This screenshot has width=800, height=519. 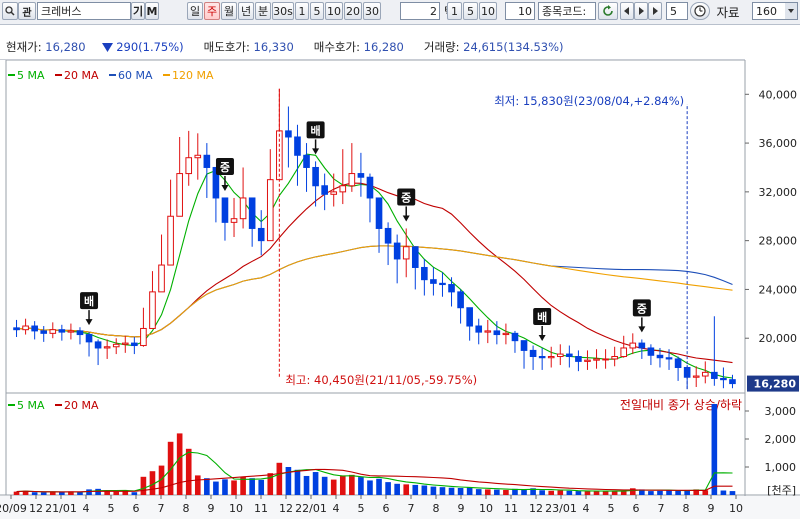 What do you see at coordinates (488, 11) in the screenshot?
I see `tick-option-2: 10` at bounding box center [488, 11].